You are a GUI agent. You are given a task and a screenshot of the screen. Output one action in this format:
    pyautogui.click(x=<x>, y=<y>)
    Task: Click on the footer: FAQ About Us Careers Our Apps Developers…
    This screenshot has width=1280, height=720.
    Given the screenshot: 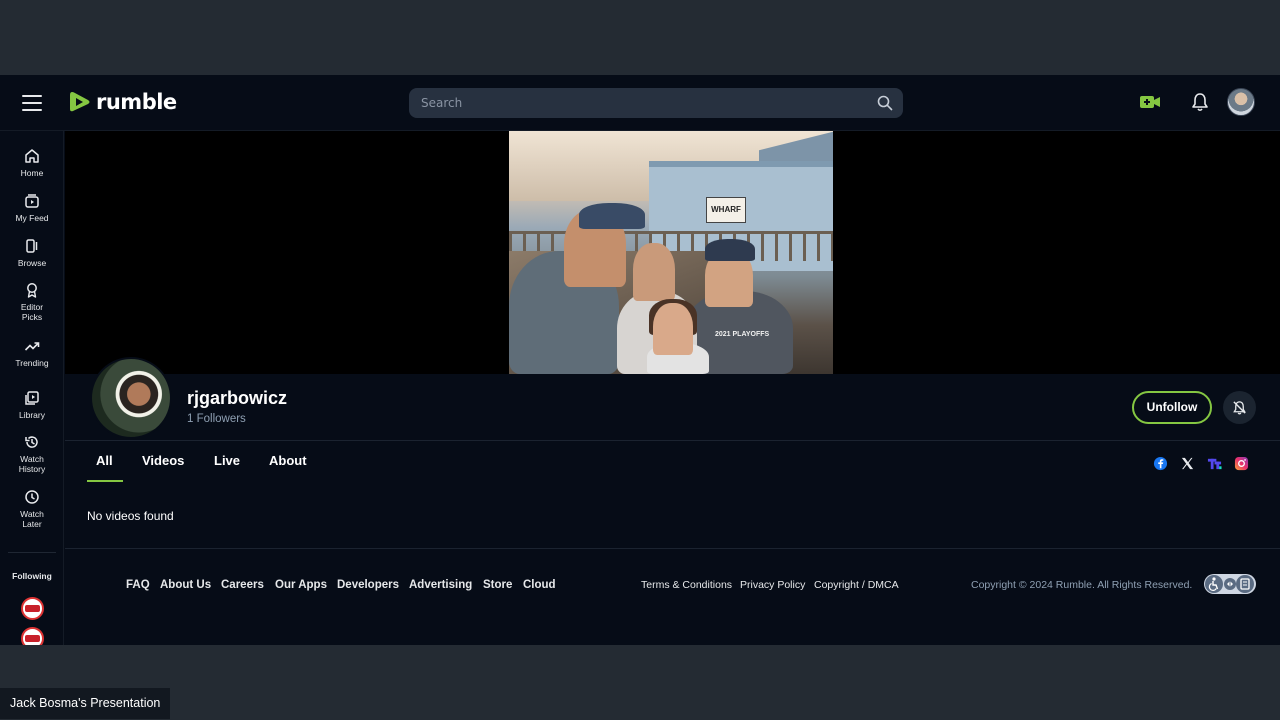 What is the action you would take?
    pyautogui.click(x=672, y=596)
    